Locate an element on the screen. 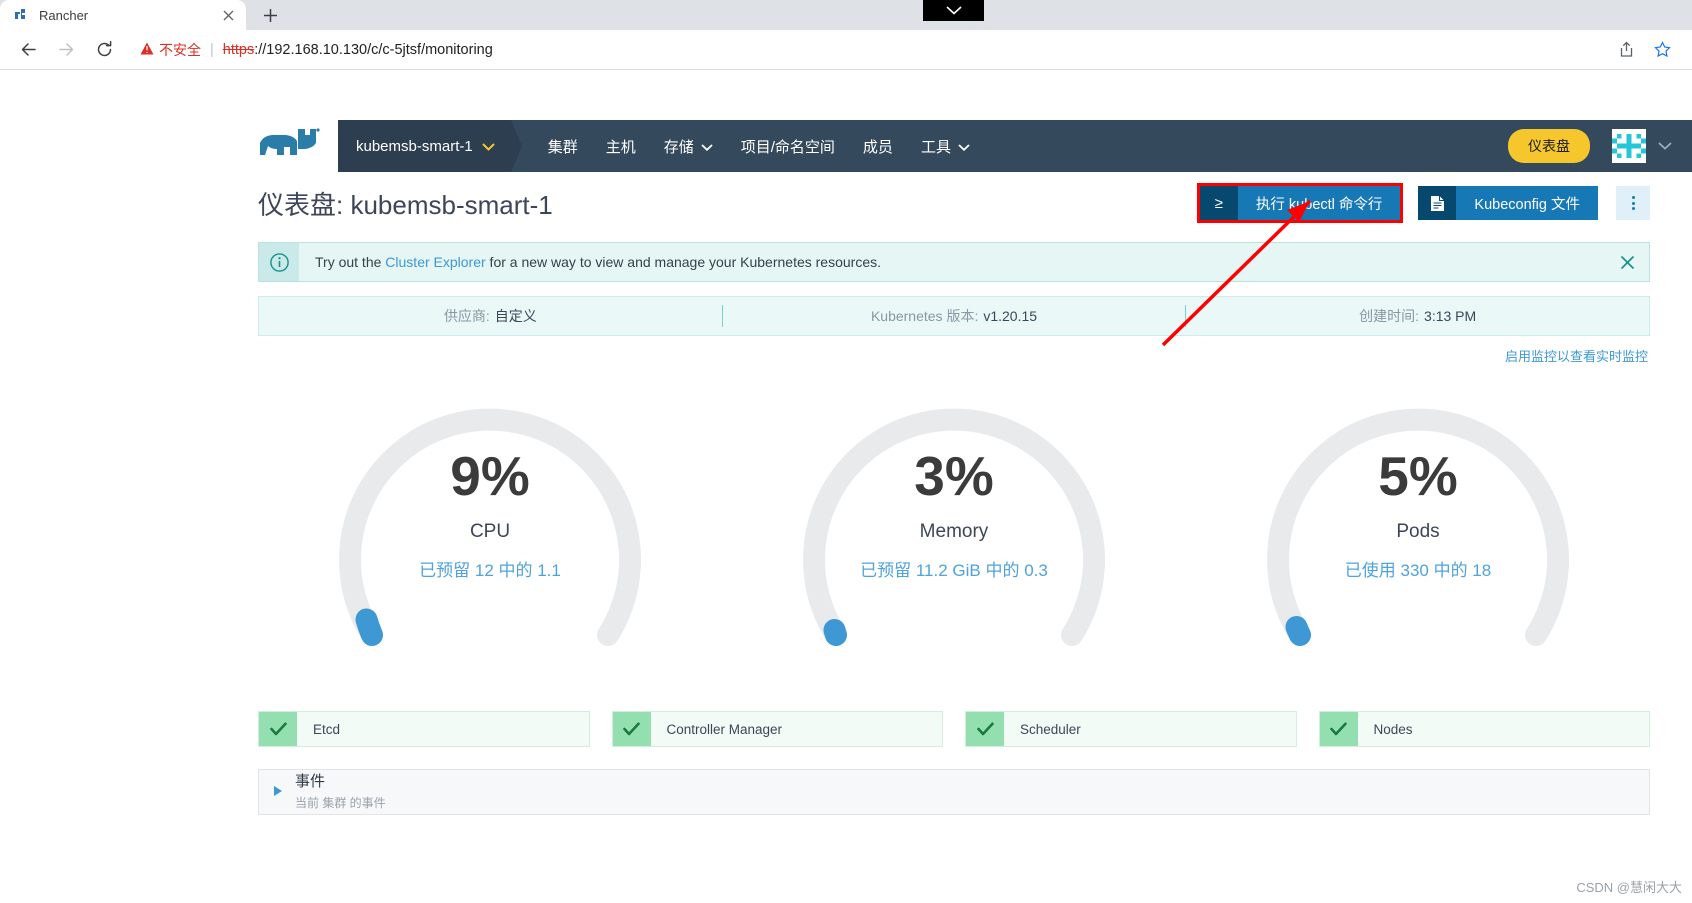  nav-item-hosts: 主机 is located at coordinates (621, 146).